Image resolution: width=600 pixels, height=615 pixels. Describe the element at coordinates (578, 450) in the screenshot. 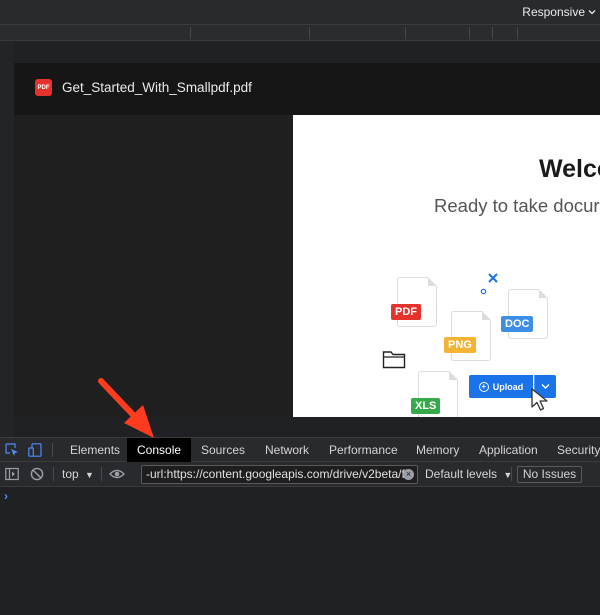

I see `tab-security: Security` at that location.